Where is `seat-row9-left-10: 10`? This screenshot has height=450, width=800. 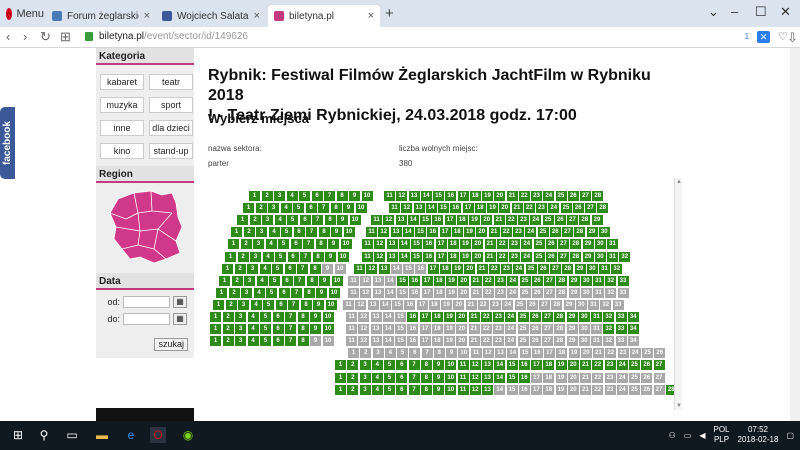
seat-row9-left-10: 10 is located at coordinates (334, 292).